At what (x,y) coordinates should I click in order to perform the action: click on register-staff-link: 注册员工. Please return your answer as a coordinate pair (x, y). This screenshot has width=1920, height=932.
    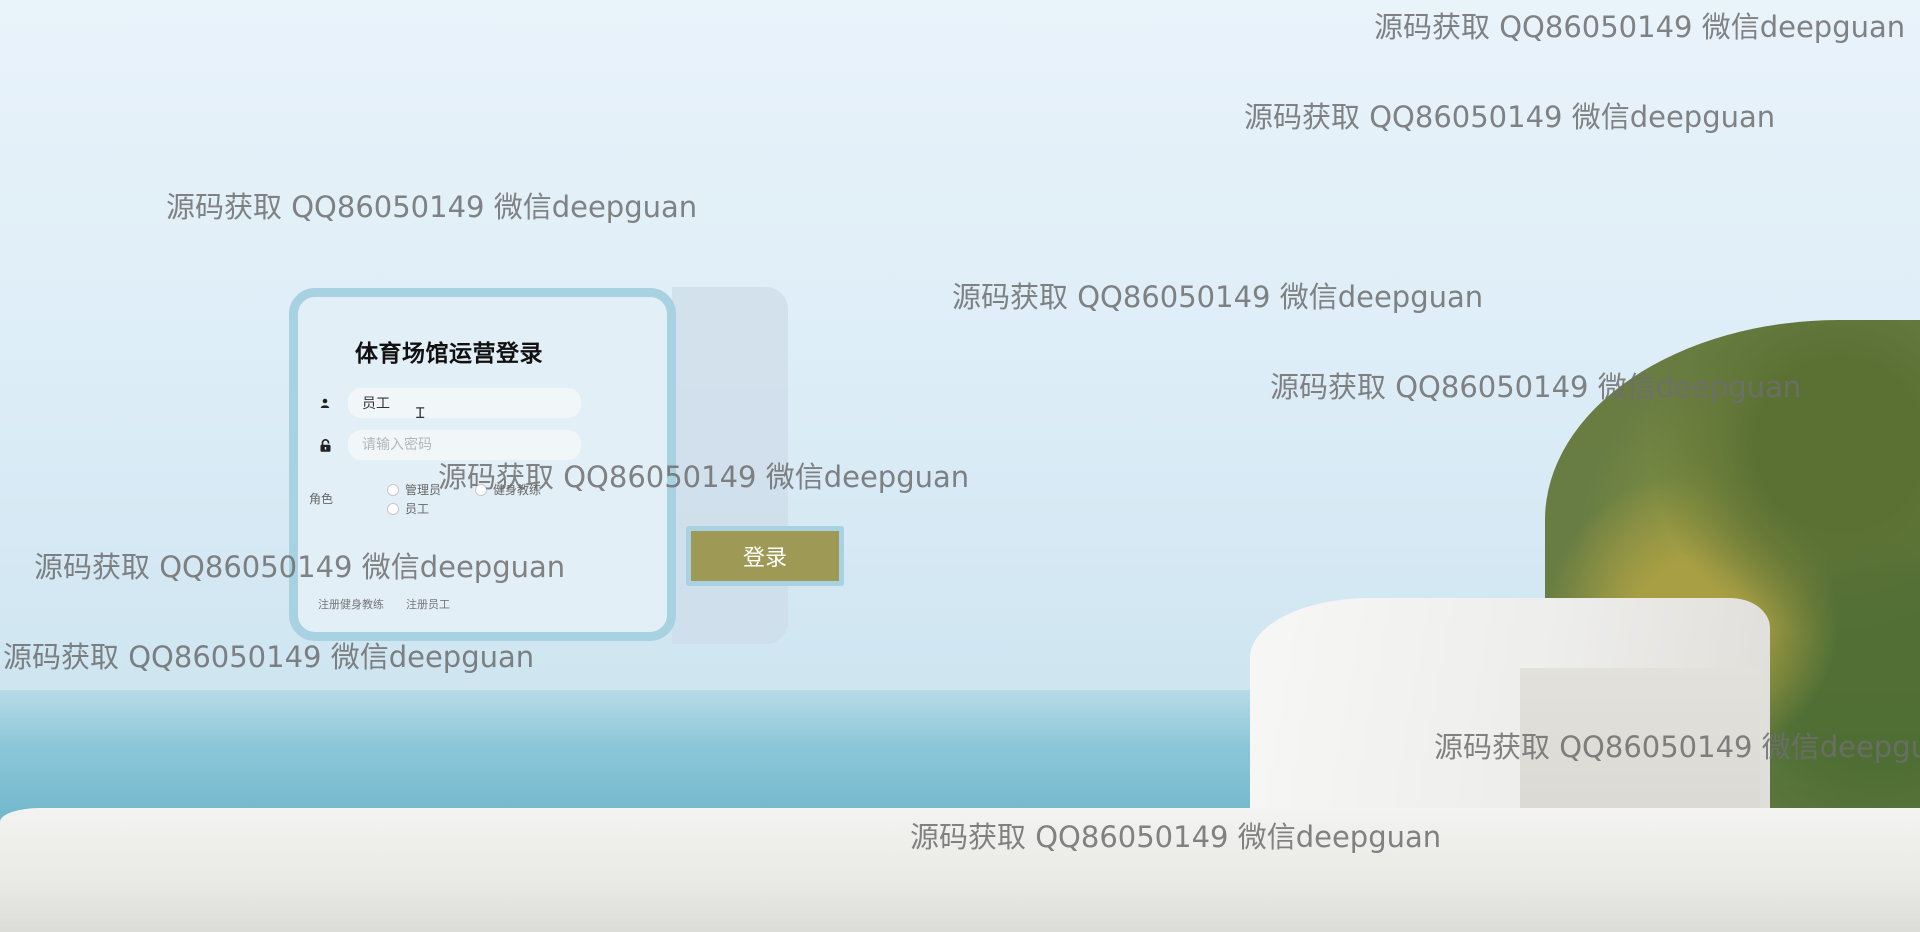
    Looking at the image, I should click on (428, 604).